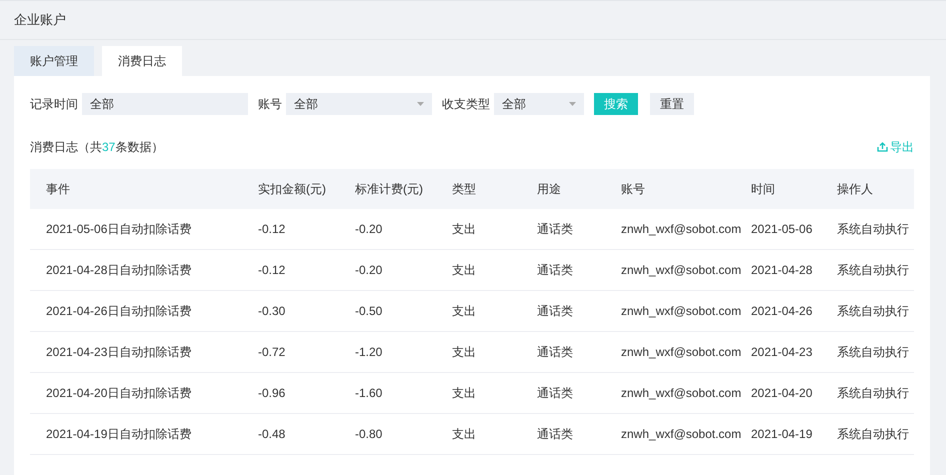 This screenshot has width=946, height=475. What do you see at coordinates (781, 229) in the screenshot?
I see `table-cell: 2021-05-06` at bounding box center [781, 229].